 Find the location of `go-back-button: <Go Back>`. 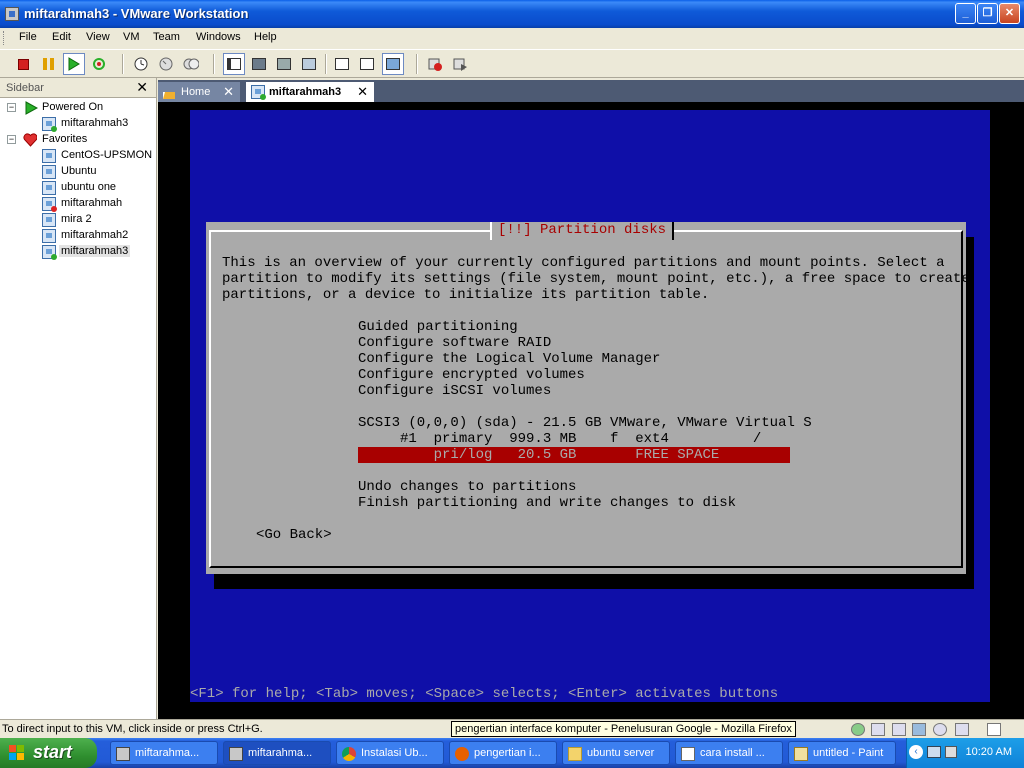

go-back-button: <Go Back> is located at coordinates (294, 535).